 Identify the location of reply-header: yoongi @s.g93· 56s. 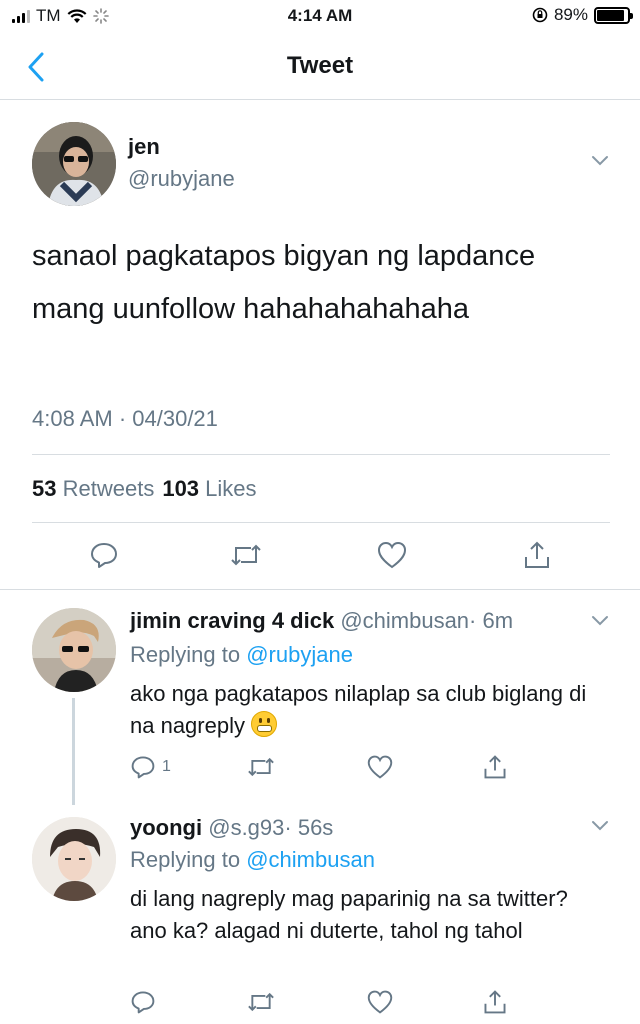
(231, 828).